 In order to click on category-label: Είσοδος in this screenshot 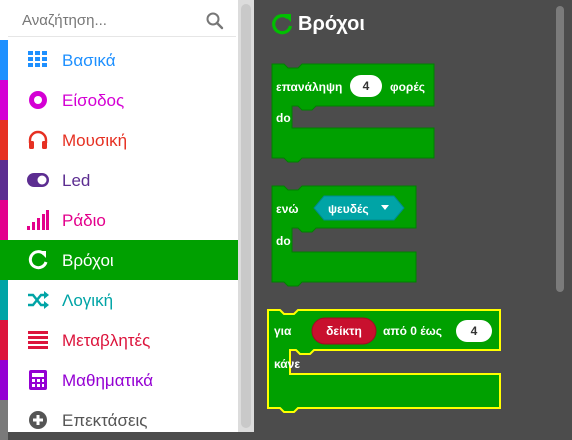, I will do `click(93, 100)`.